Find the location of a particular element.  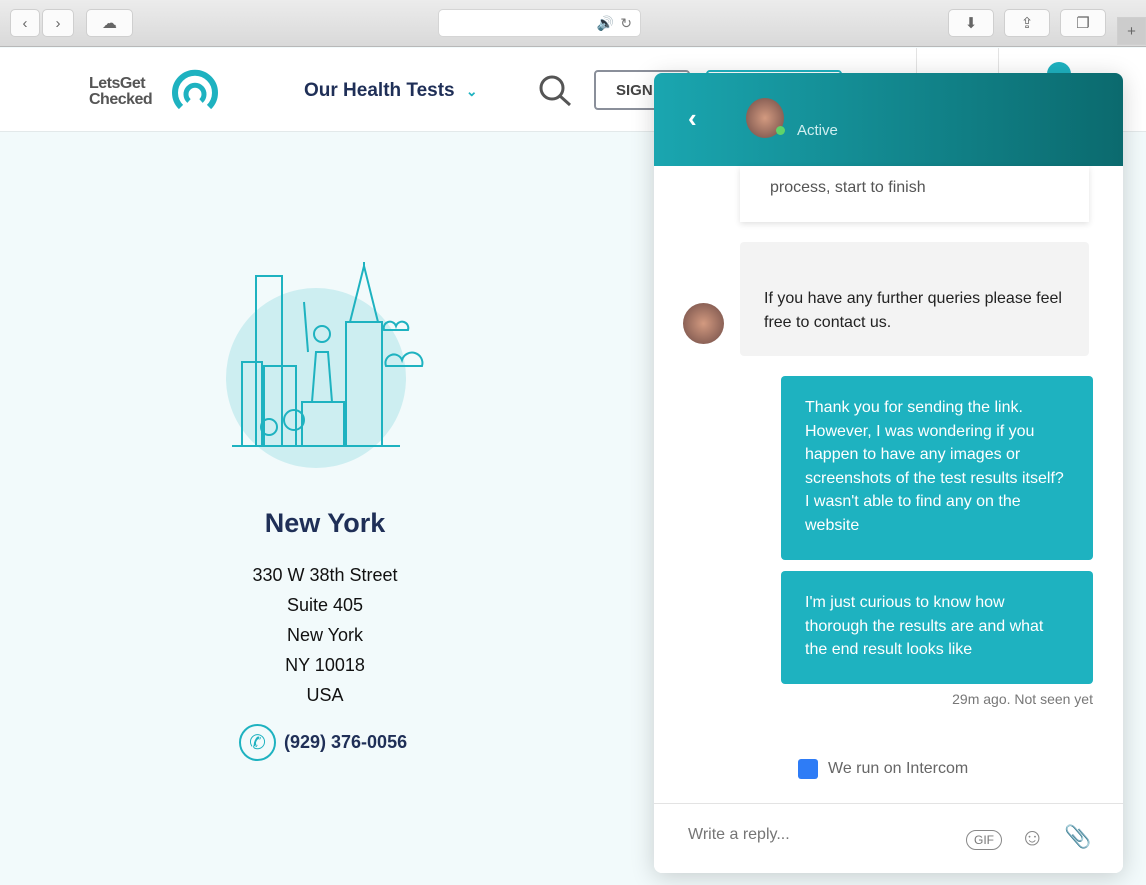

forward-button: › is located at coordinates (58, 23).